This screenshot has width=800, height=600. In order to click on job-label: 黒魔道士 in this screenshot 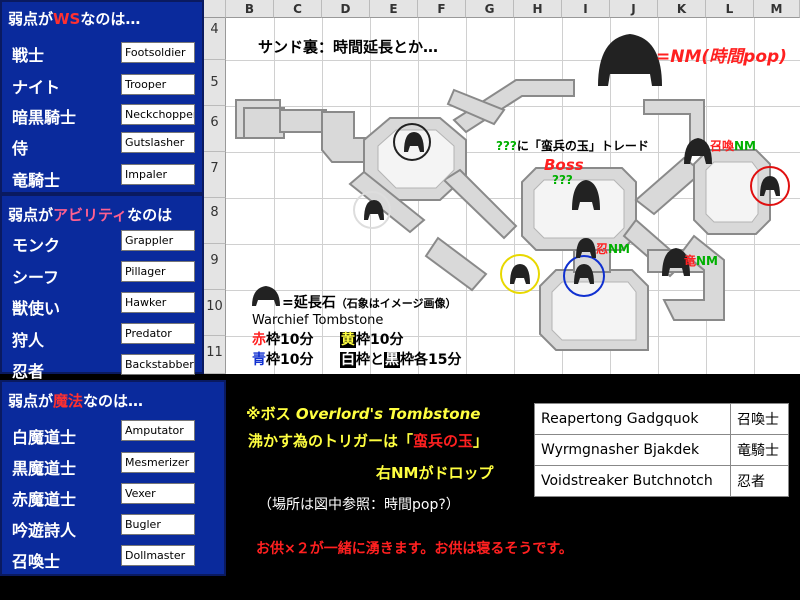, I will do `click(44, 468)`.